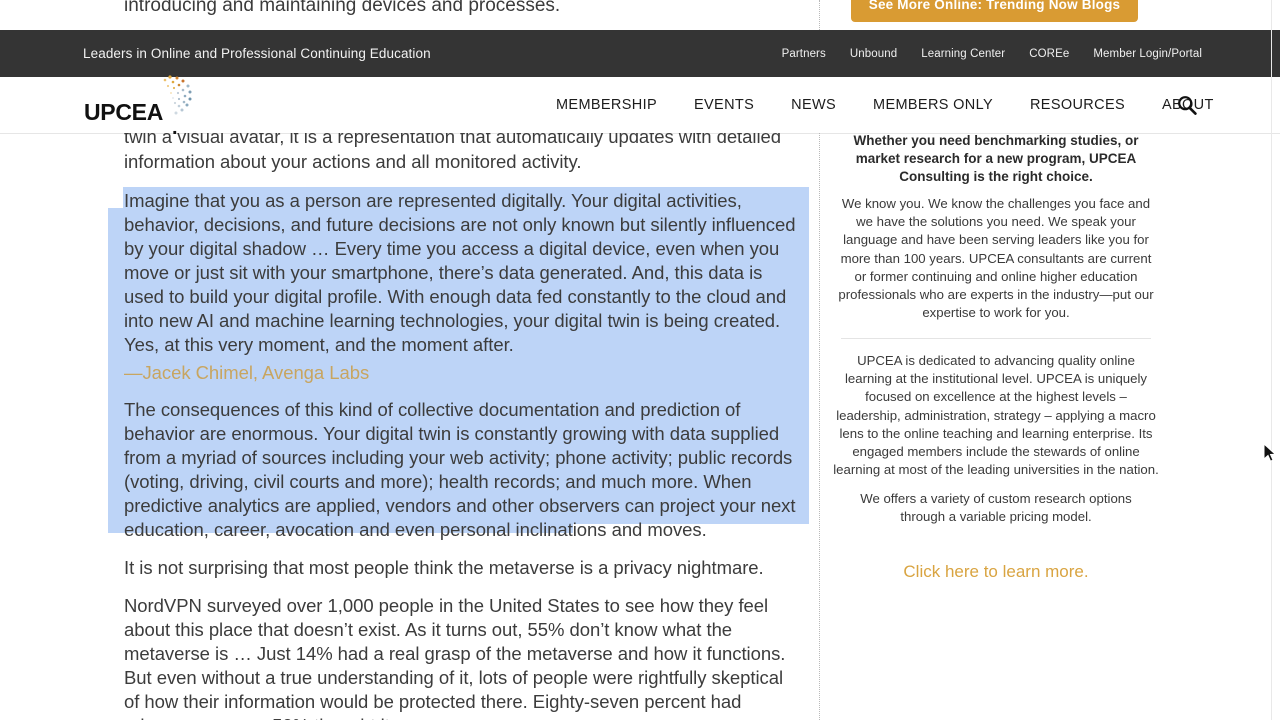 Image resolution: width=1280 pixels, height=720 pixels. I want to click on nav-item-events: EVENTS, so click(724, 105).